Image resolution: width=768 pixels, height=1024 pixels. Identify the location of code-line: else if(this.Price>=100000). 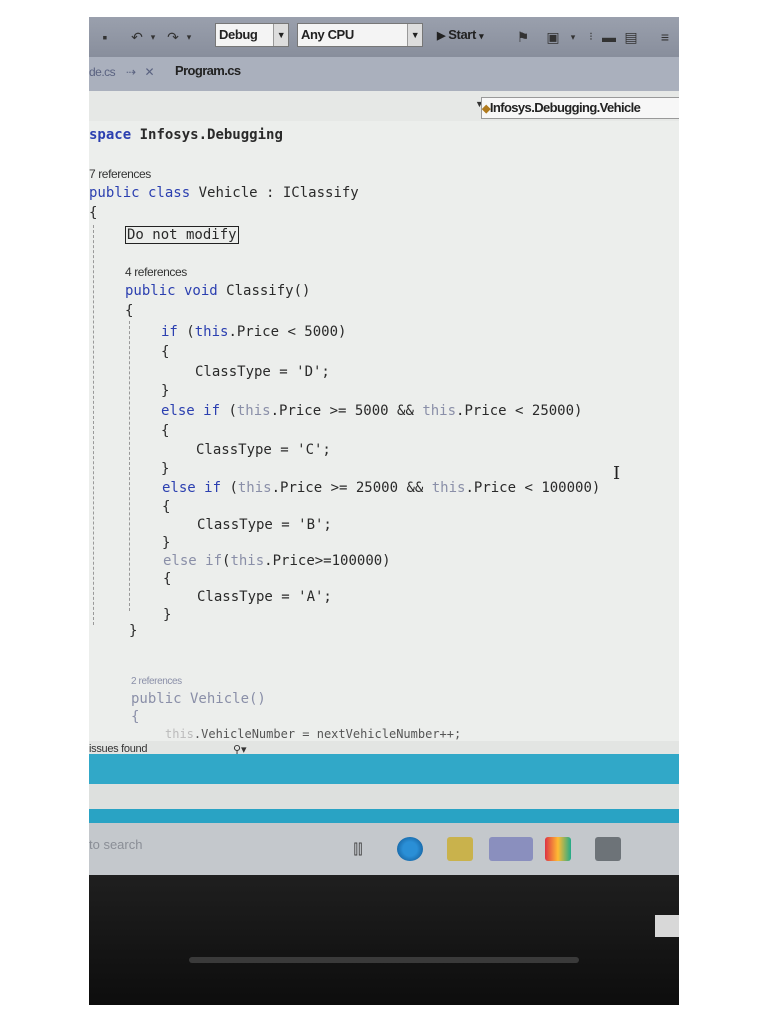
(277, 561).